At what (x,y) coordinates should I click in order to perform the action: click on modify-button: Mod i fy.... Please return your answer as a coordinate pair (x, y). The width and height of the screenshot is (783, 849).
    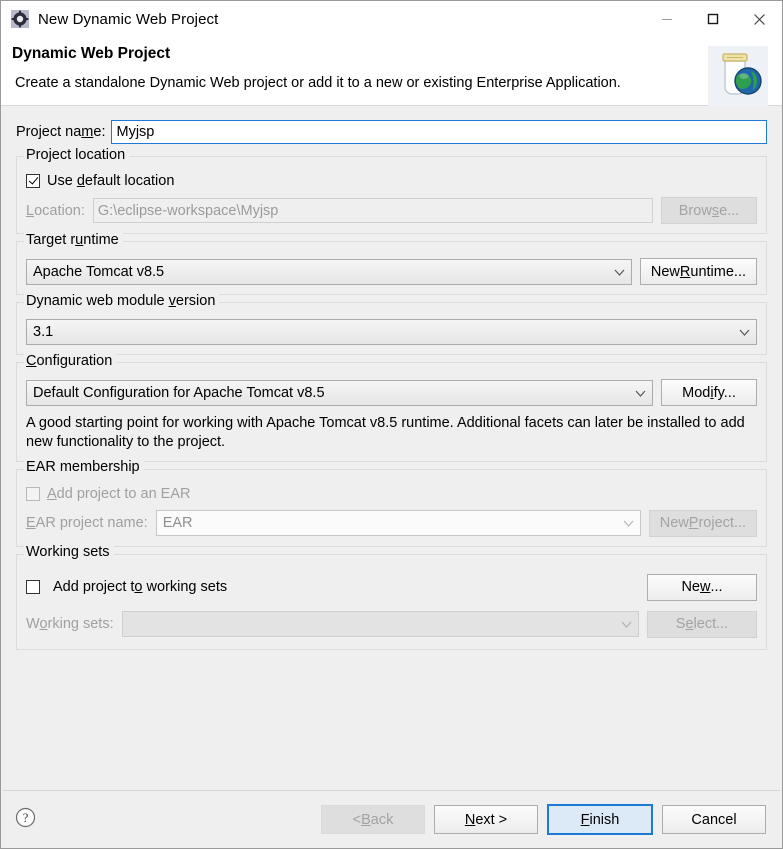
    Looking at the image, I should click on (709, 393).